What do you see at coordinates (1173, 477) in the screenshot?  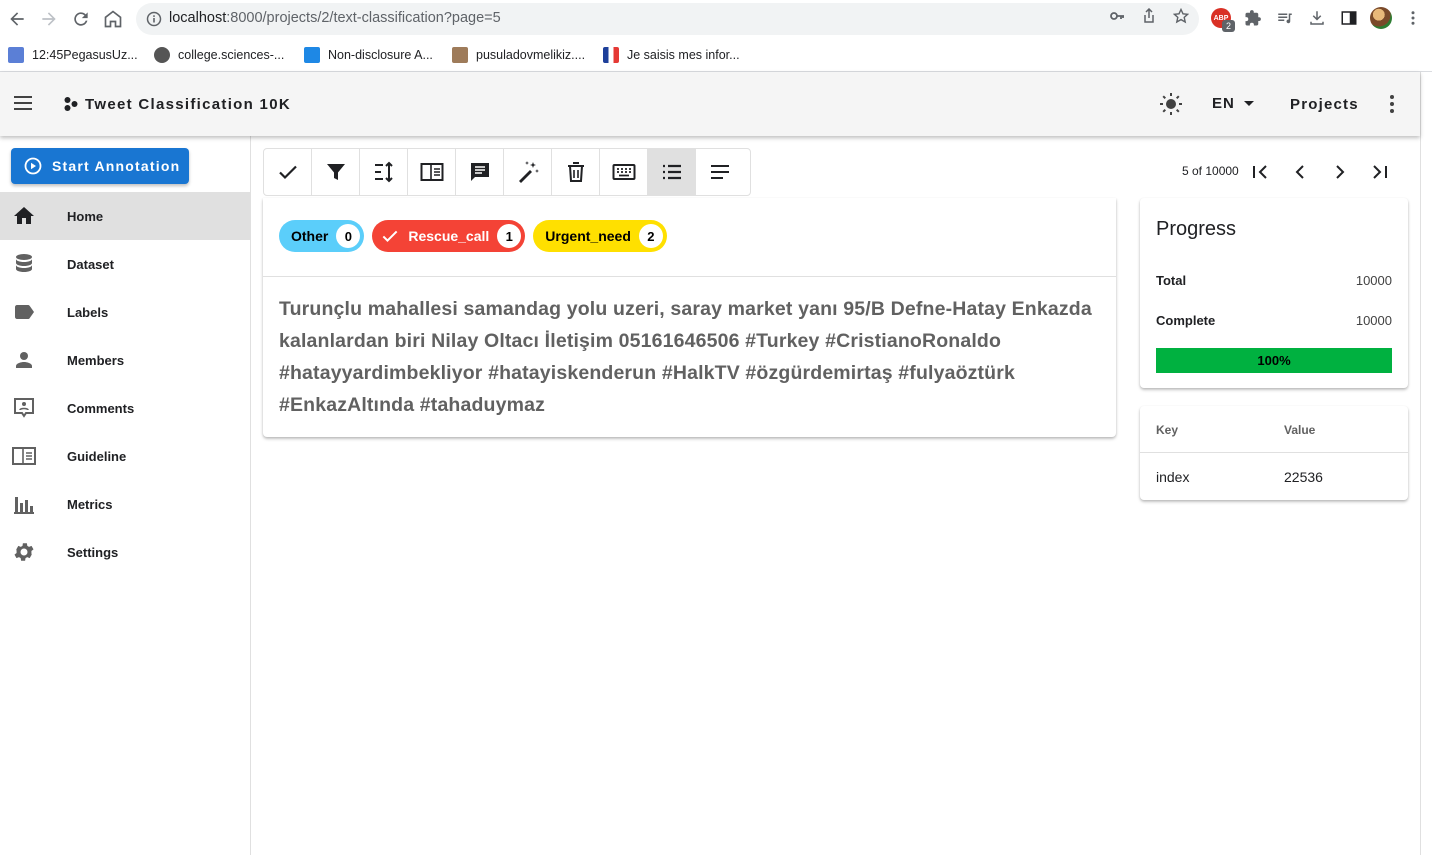 I see `metadata-key-cell: index` at bounding box center [1173, 477].